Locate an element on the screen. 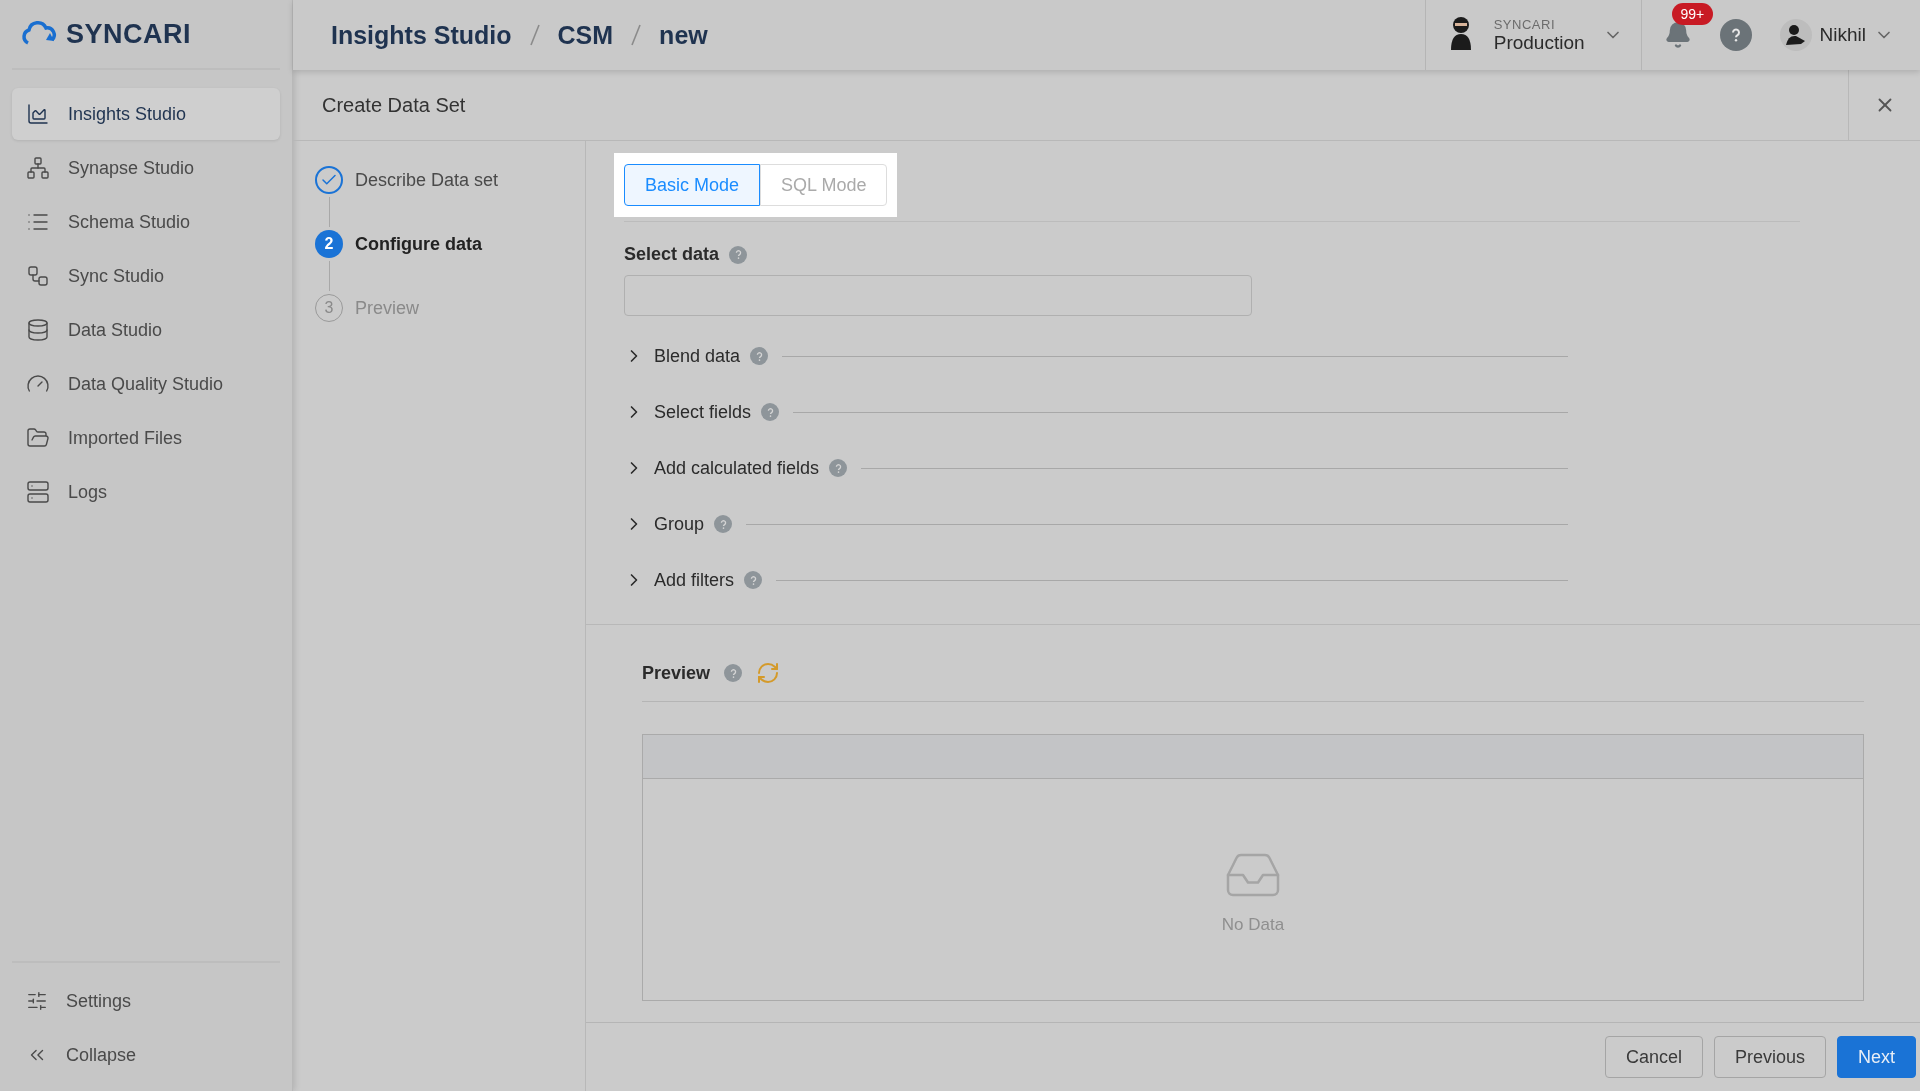 The height and width of the screenshot is (1091, 1920). select-data-field is located at coordinates (938, 295).